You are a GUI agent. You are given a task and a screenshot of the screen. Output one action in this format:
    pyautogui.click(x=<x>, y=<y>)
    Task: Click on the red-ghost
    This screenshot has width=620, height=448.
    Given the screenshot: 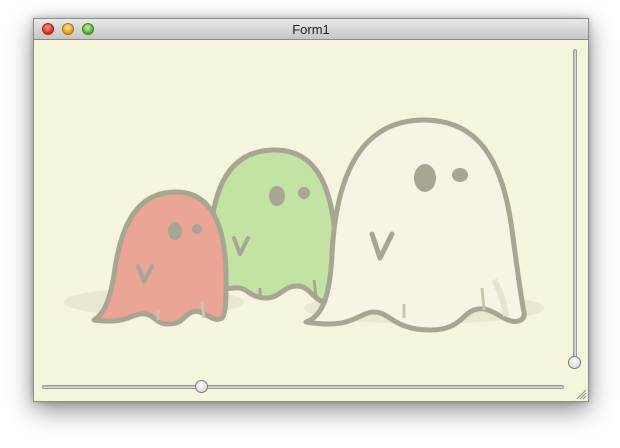 What is the action you would take?
    pyautogui.click(x=160, y=258)
    